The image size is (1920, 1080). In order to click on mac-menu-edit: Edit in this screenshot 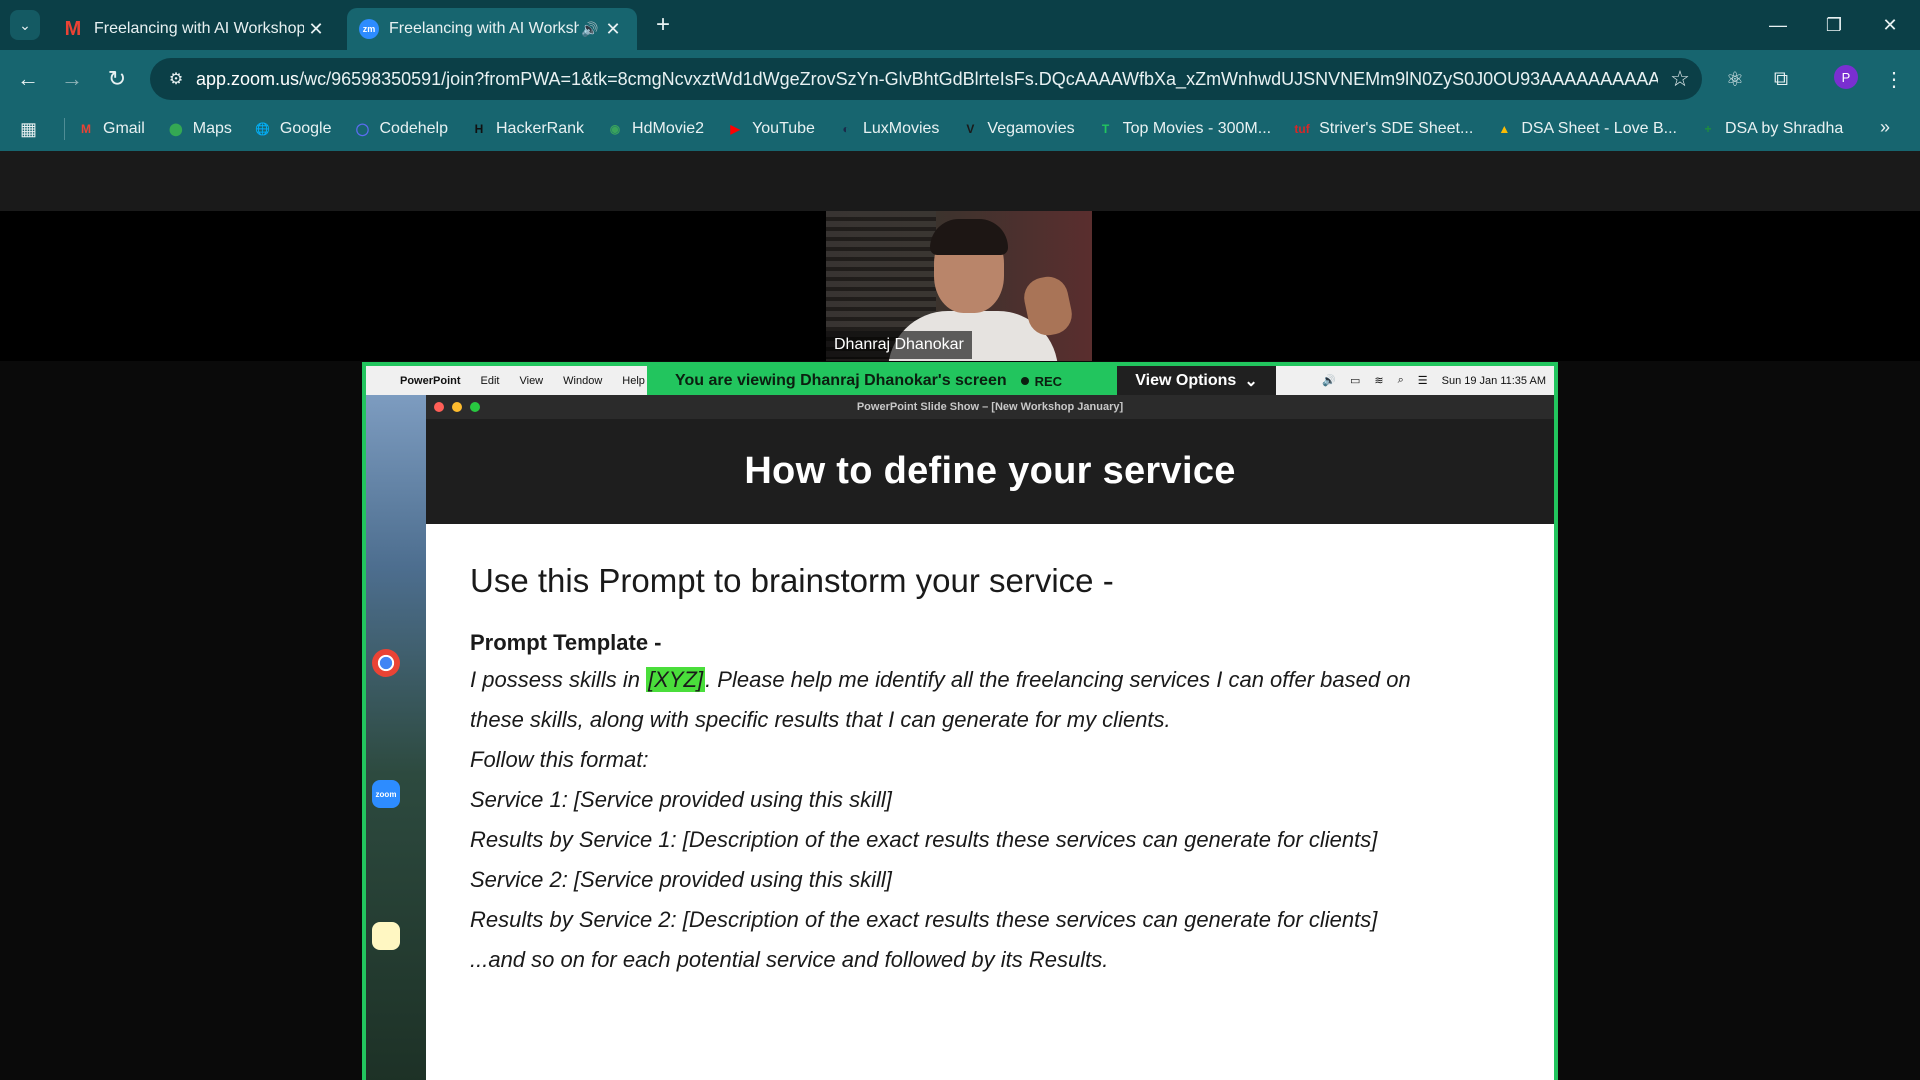, I will do `click(490, 380)`.